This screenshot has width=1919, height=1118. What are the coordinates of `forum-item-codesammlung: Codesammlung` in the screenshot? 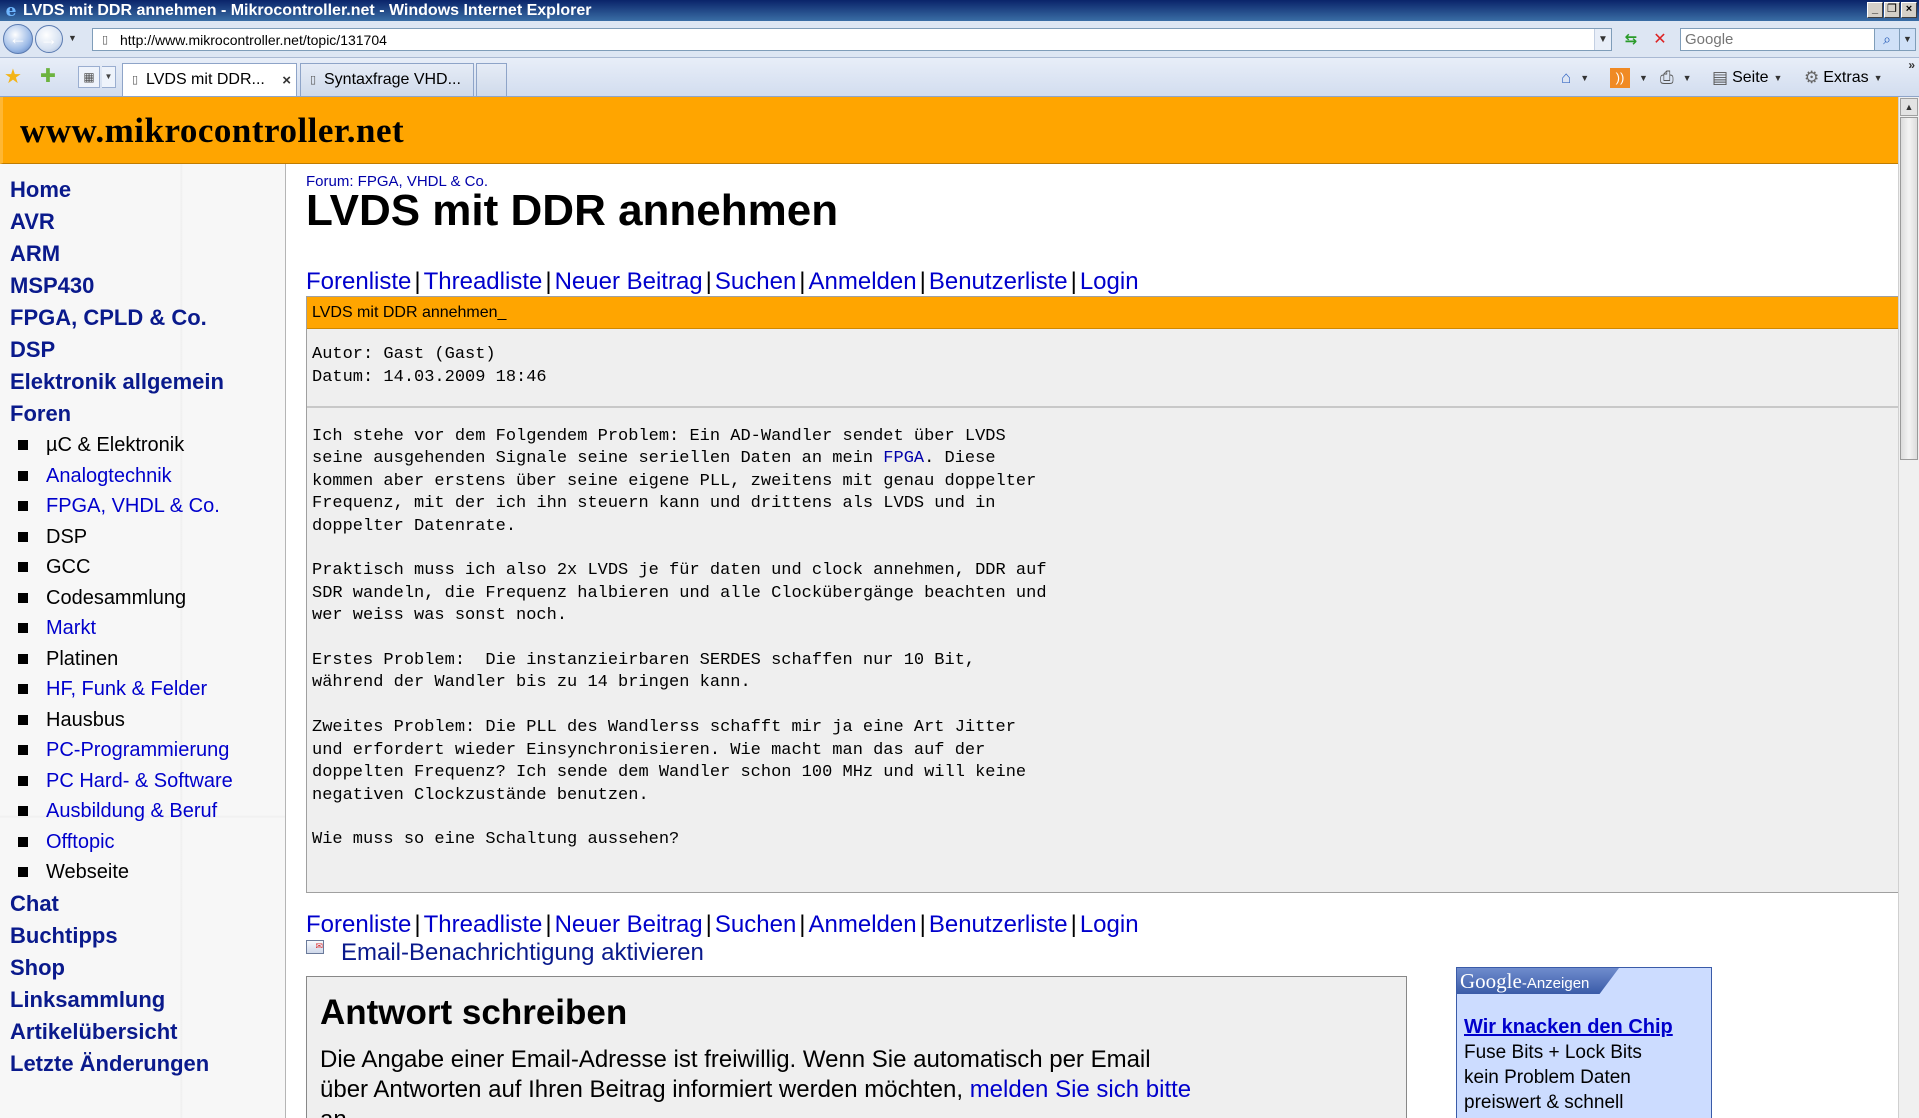 It's located at (121, 598).